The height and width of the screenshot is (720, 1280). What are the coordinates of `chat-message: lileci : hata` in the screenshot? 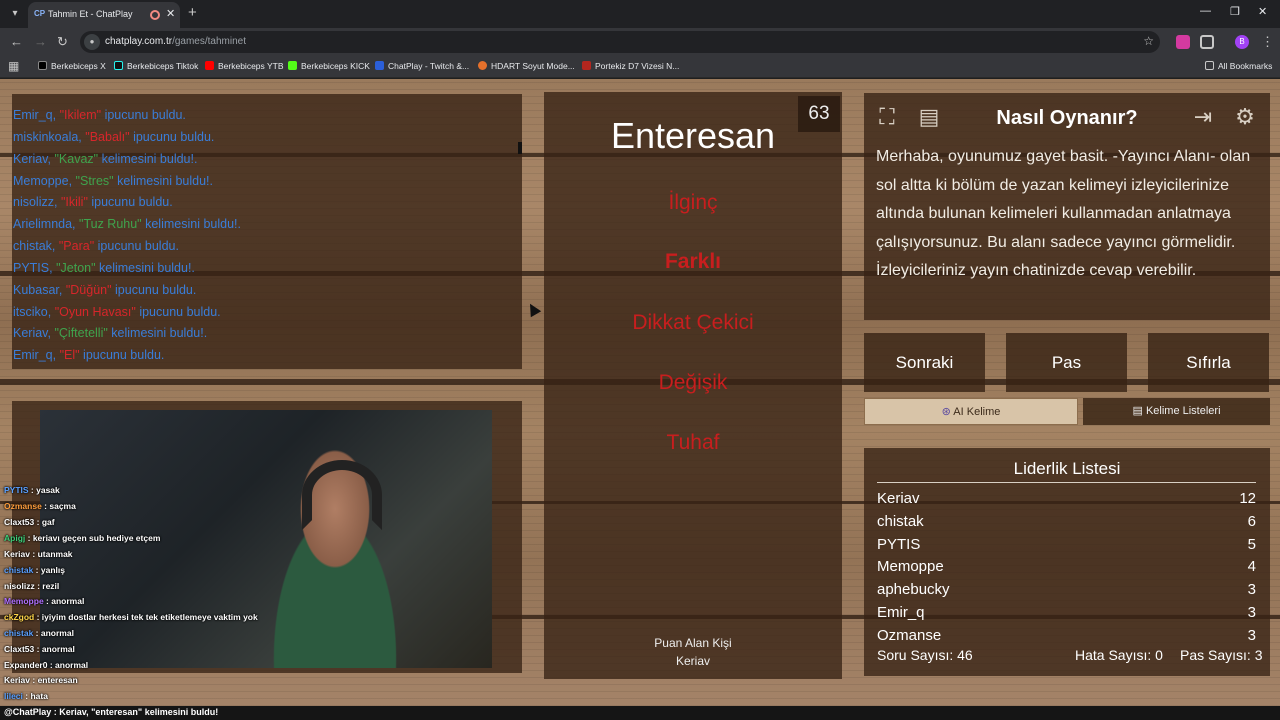 It's located at (26, 696).